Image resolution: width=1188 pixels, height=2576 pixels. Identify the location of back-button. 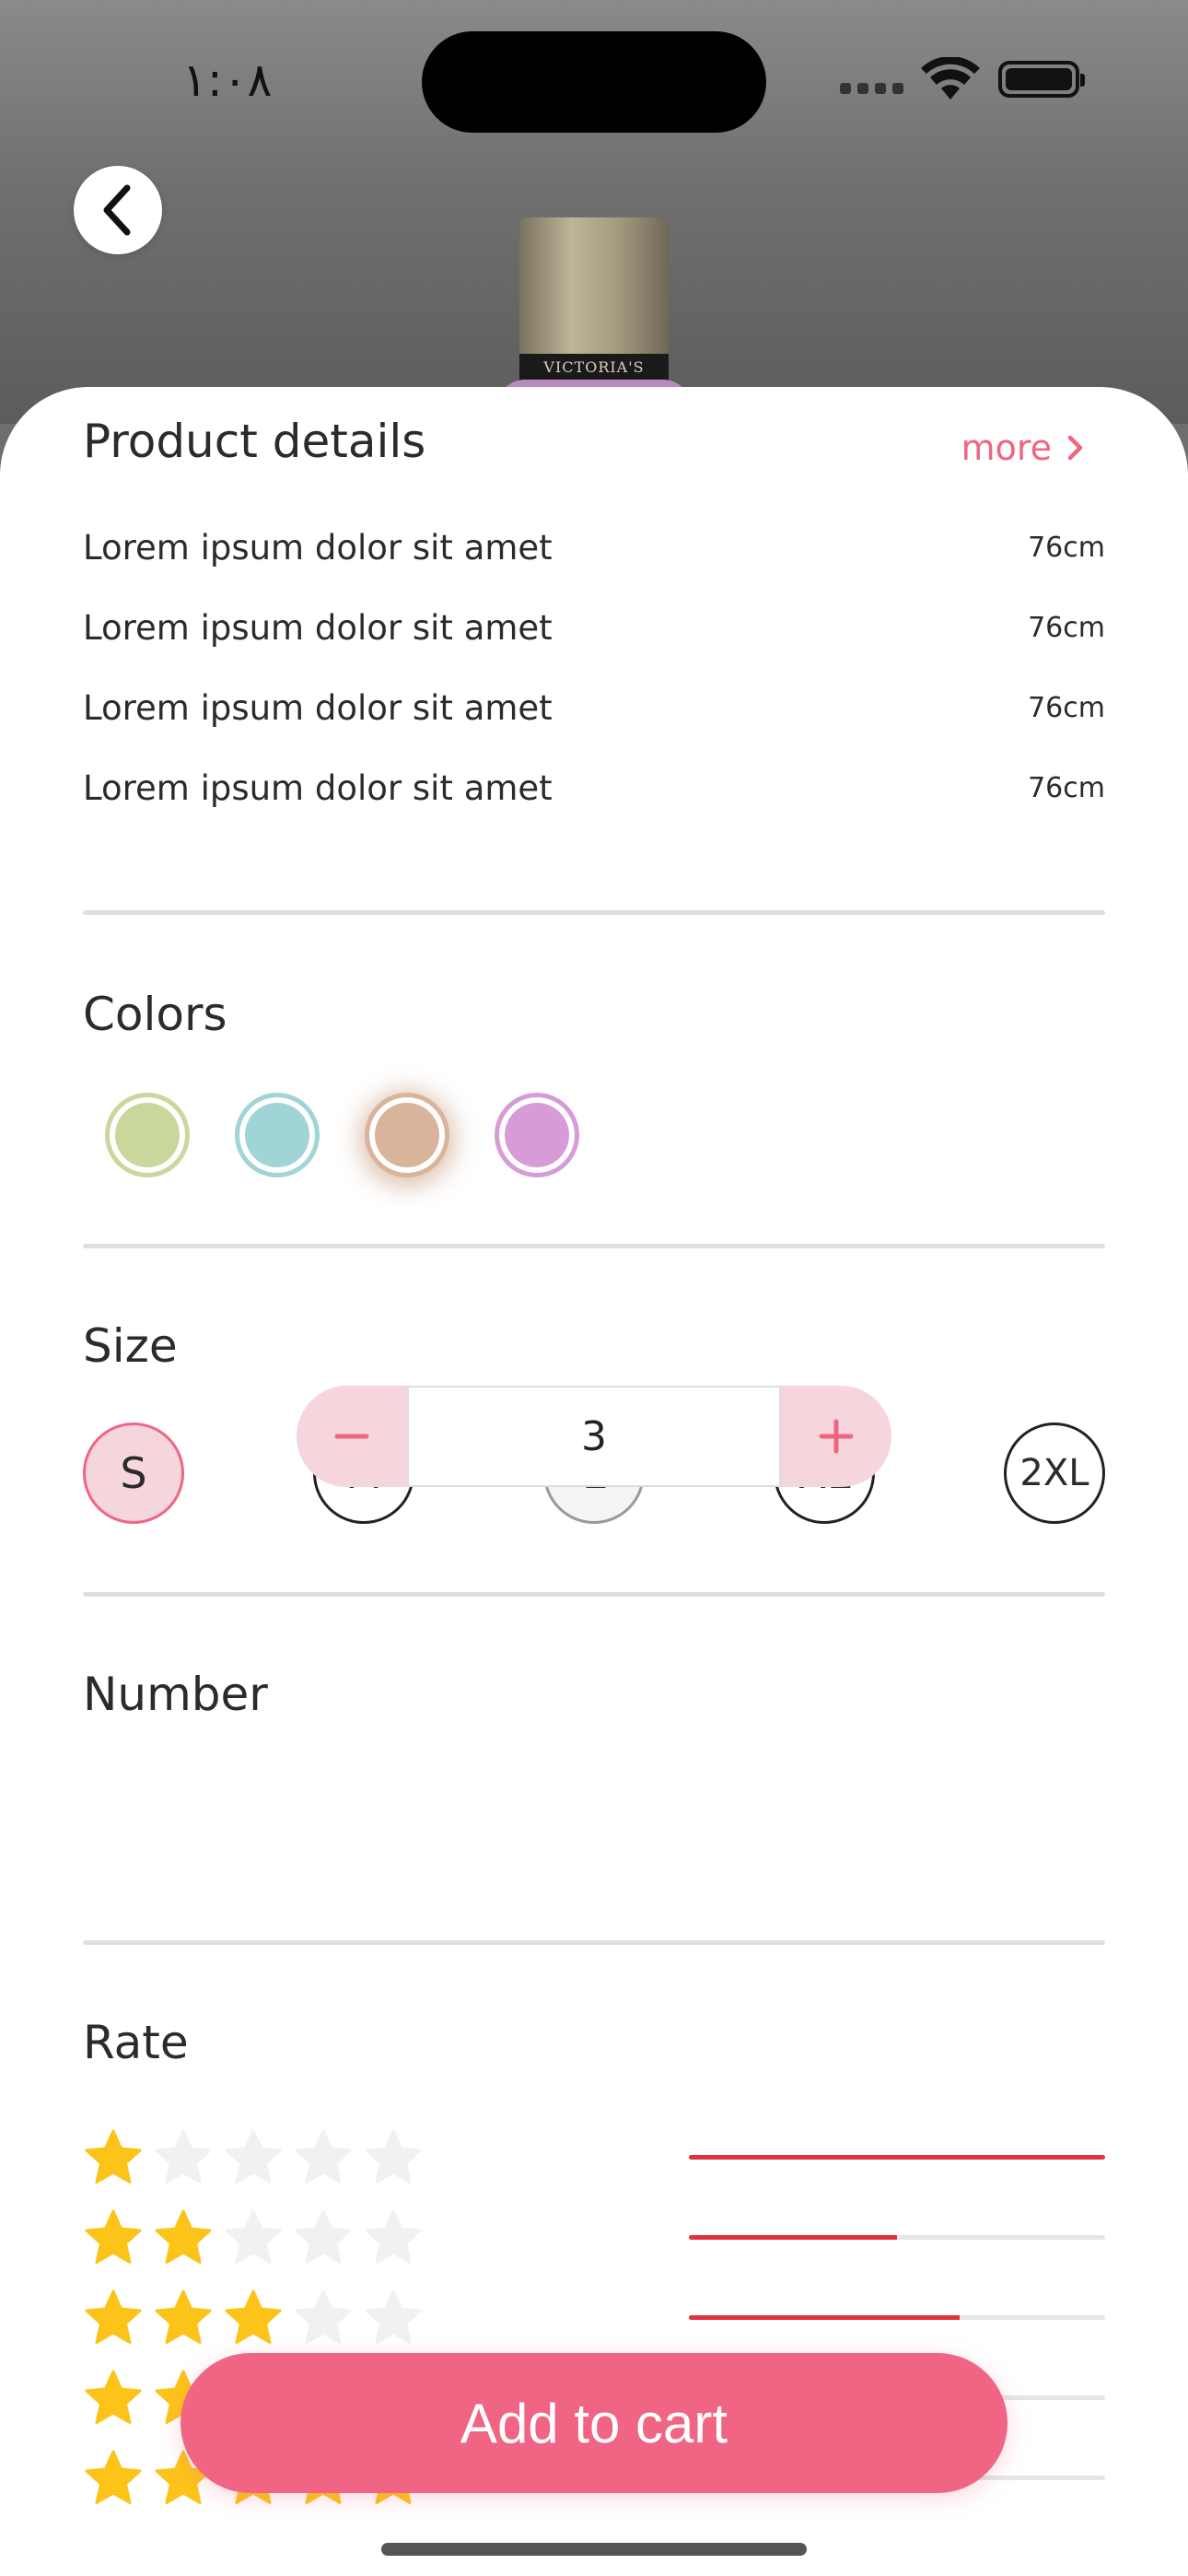
(118, 210).